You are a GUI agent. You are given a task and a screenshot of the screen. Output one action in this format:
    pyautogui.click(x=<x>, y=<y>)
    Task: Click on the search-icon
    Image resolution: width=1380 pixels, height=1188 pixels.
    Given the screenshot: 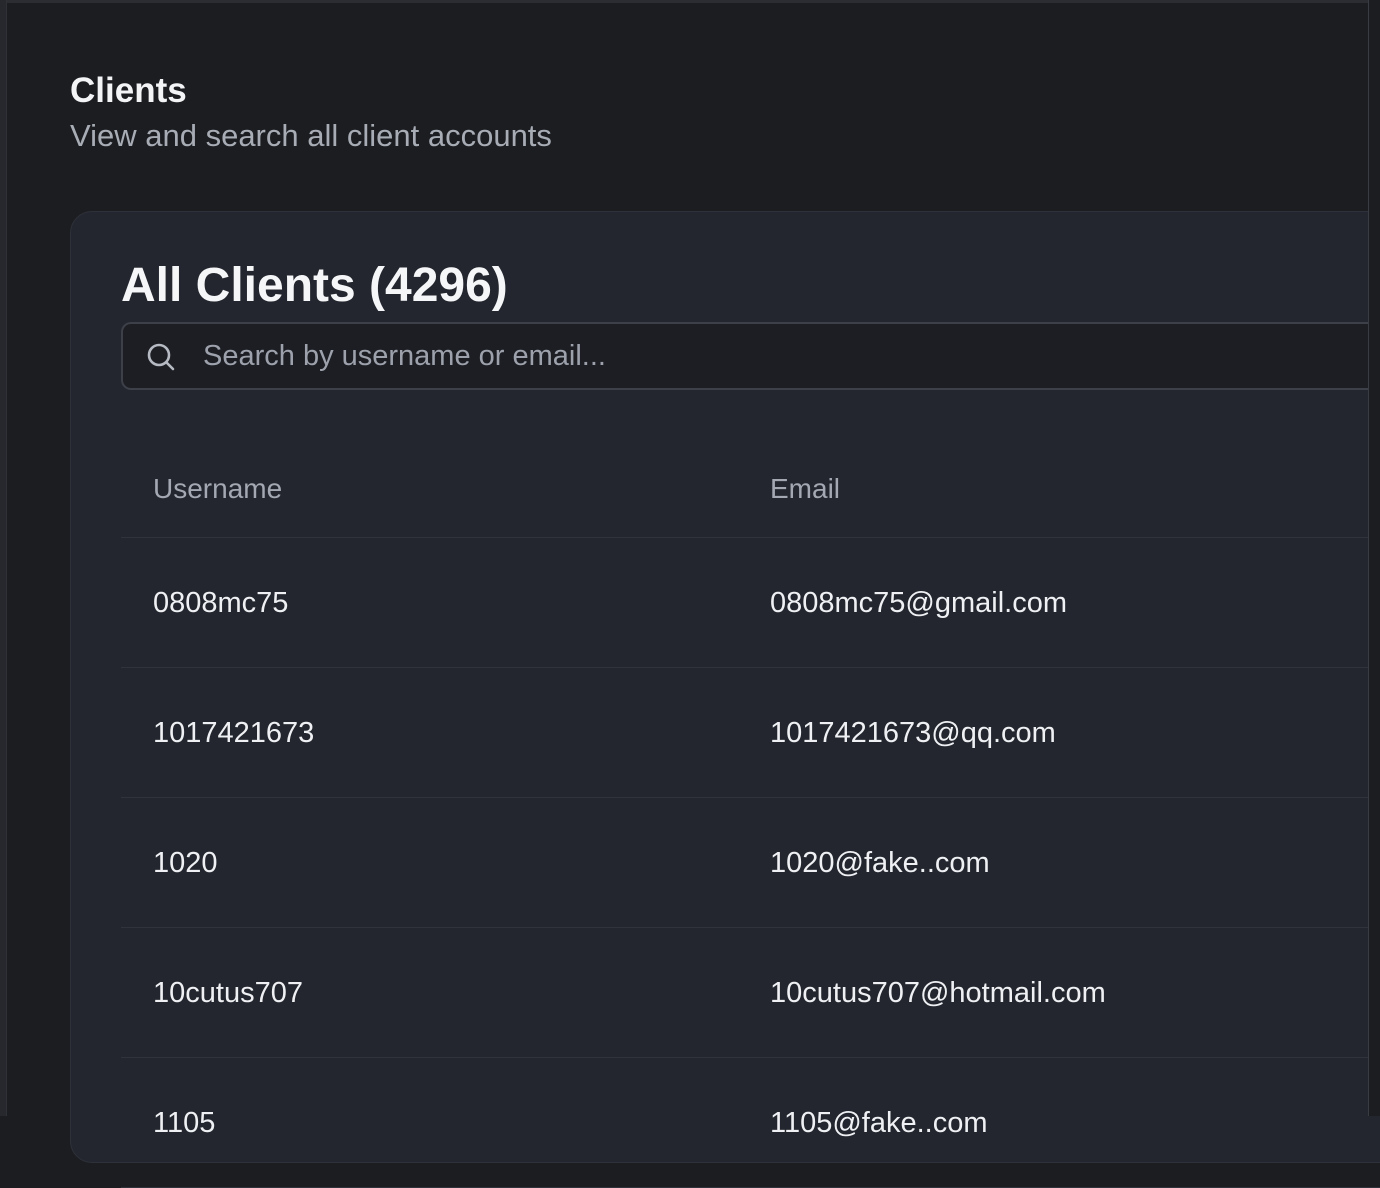 What is the action you would take?
    pyautogui.click(x=161, y=357)
    